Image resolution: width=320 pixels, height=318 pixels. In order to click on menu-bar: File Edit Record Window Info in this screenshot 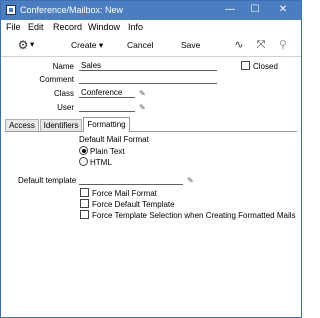, I will do `click(151, 27)`.